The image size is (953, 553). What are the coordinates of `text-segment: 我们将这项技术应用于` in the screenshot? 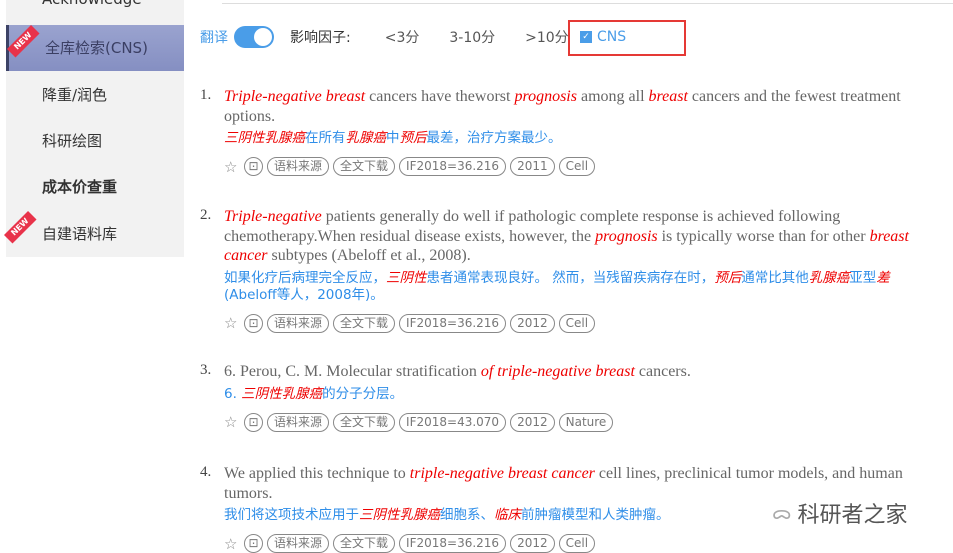 It's located at (291, 515).